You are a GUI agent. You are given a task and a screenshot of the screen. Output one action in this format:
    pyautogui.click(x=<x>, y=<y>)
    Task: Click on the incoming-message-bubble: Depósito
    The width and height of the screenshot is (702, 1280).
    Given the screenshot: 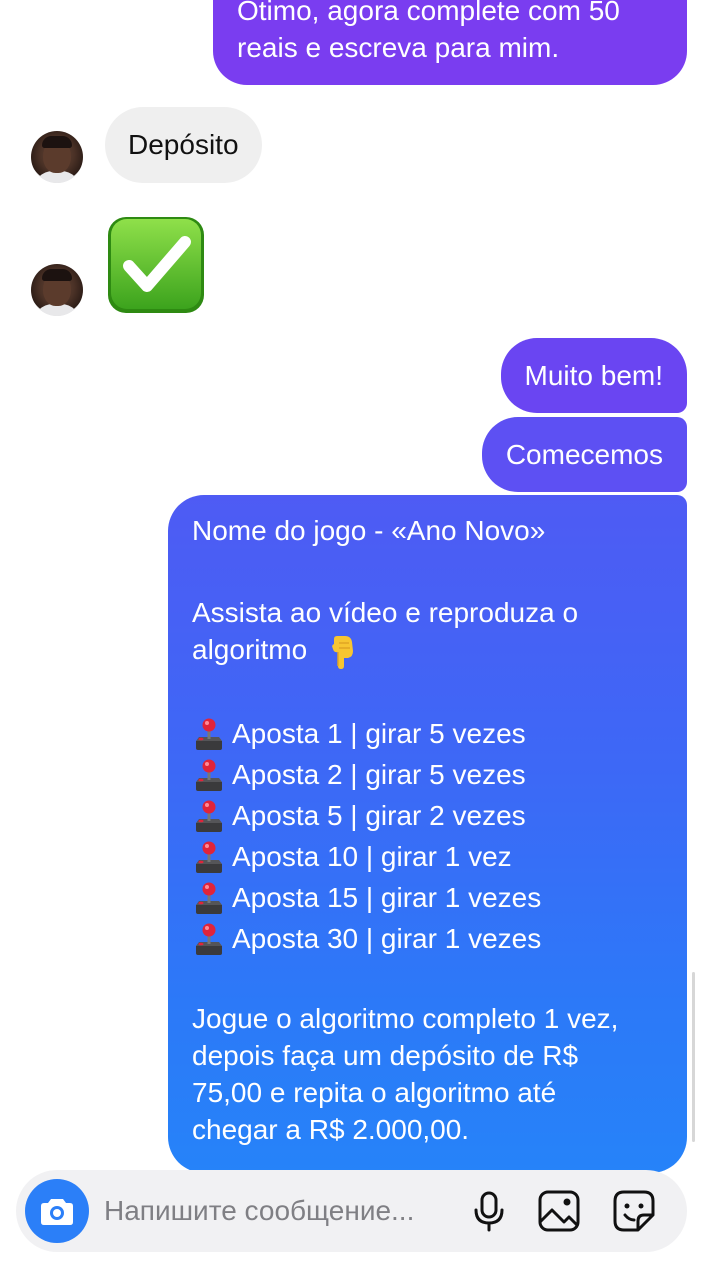 What is the action you would take?
    pyautogui.click(x=183, y=145)
    